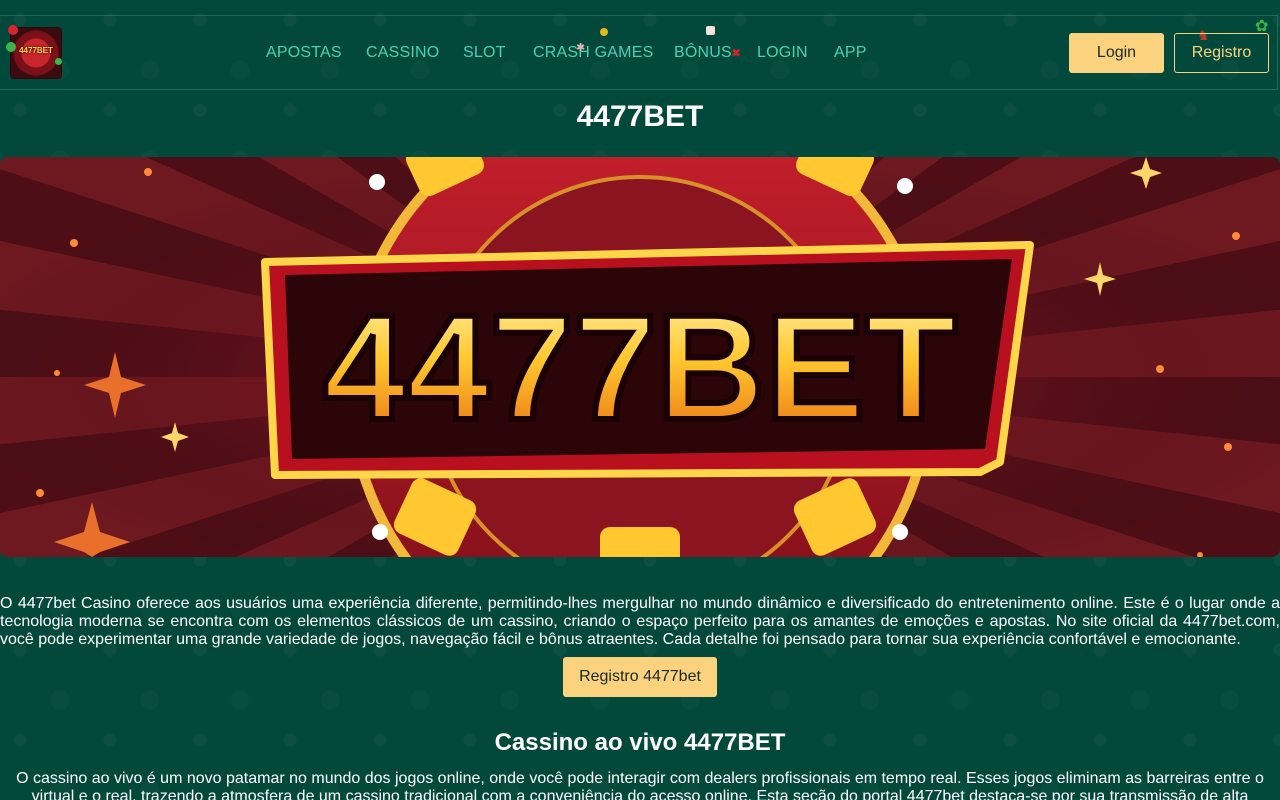 The width and height of the screenshot is (1280, 800). I want to click on banner-logo-text: 4477BET, so click(640, 367).